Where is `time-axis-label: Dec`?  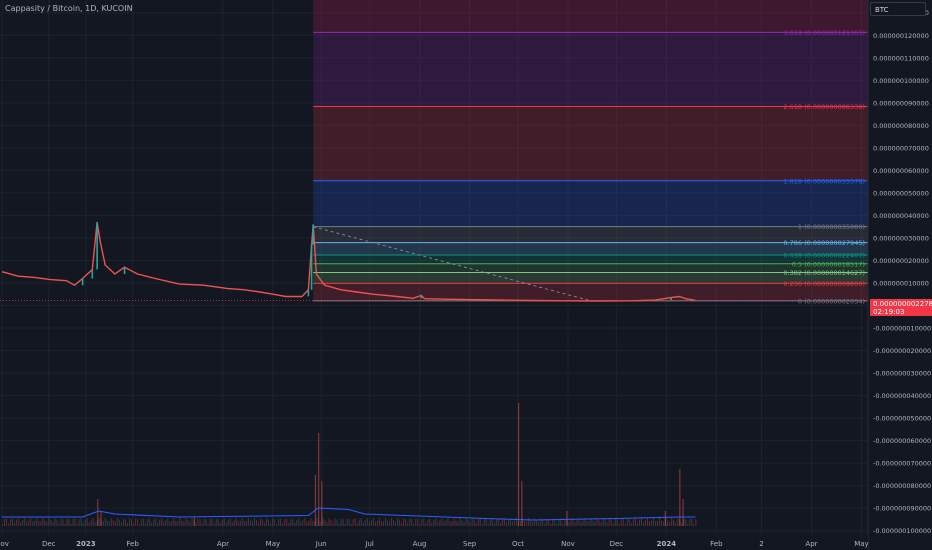
time-axis-label: Dec is located at coordinates (49, 544).